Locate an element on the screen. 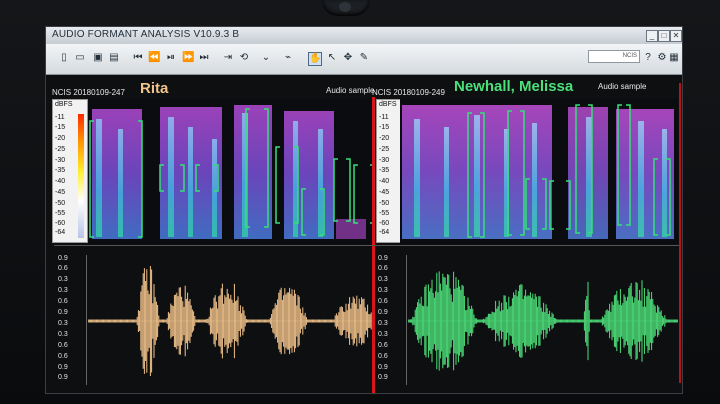  right-edge-marker is located at coordinates (680, 233).